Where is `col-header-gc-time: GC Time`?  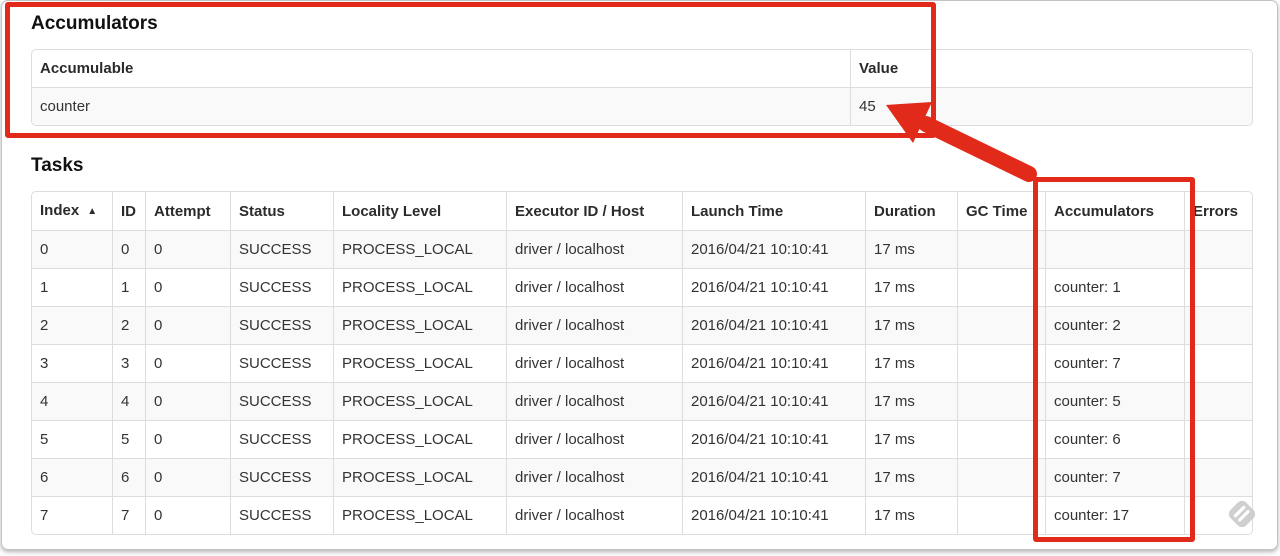 col-header-gc-time: GC Time is located at coordinates (1001, 211).